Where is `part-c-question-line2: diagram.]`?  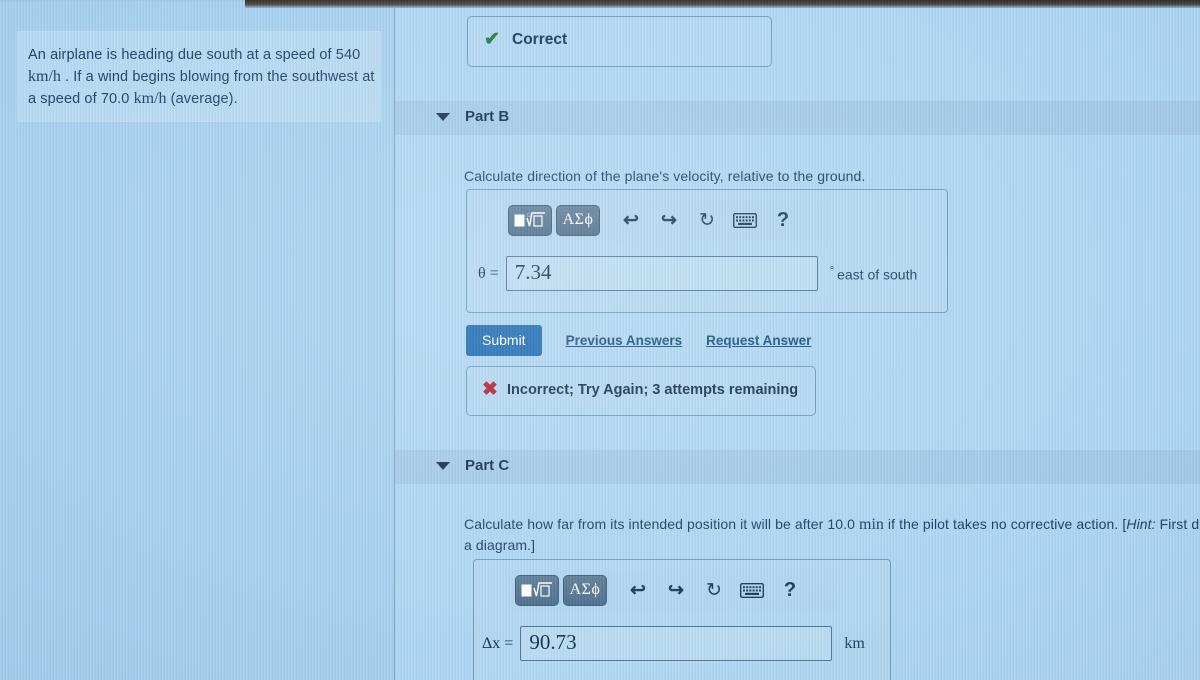
part-c-question-line2: diagram.] is located at coordinates (505, 545).